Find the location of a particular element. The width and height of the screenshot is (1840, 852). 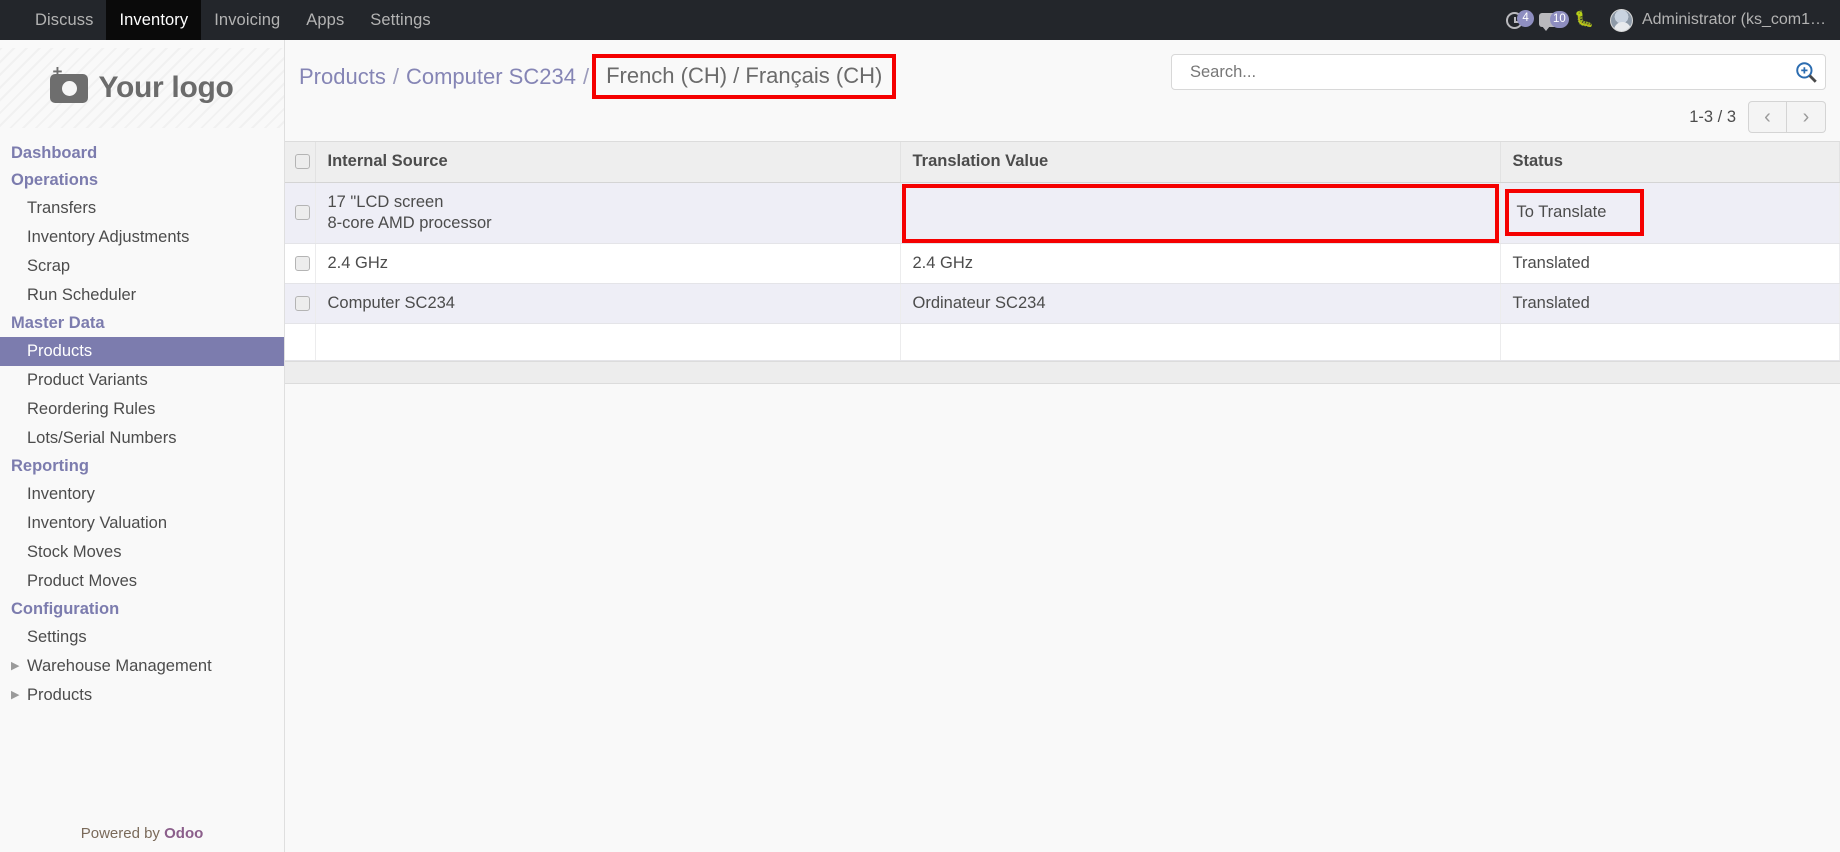

cell-translation-value: 2.4 GHz is located at coordinates (1200, 263).